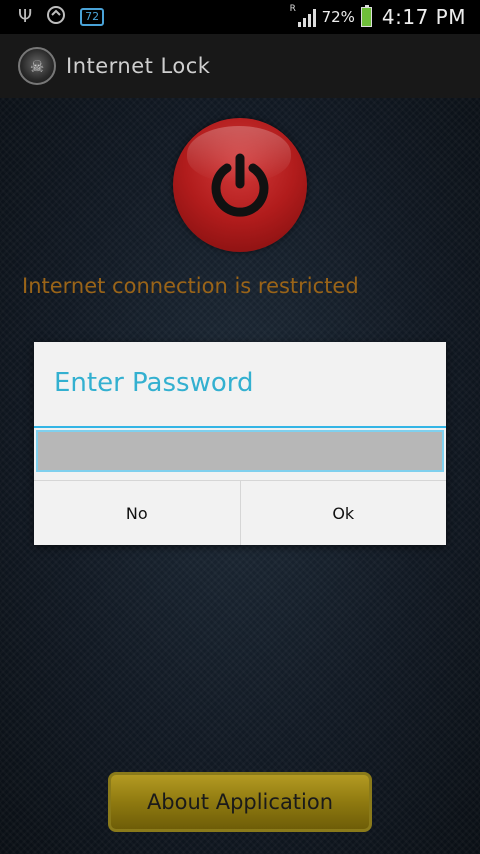 The width and height of the screenshot is (480, 854). Describe the element at coordinates (303, 15) in the screenshot. I see `signal-icon: R` at that location.